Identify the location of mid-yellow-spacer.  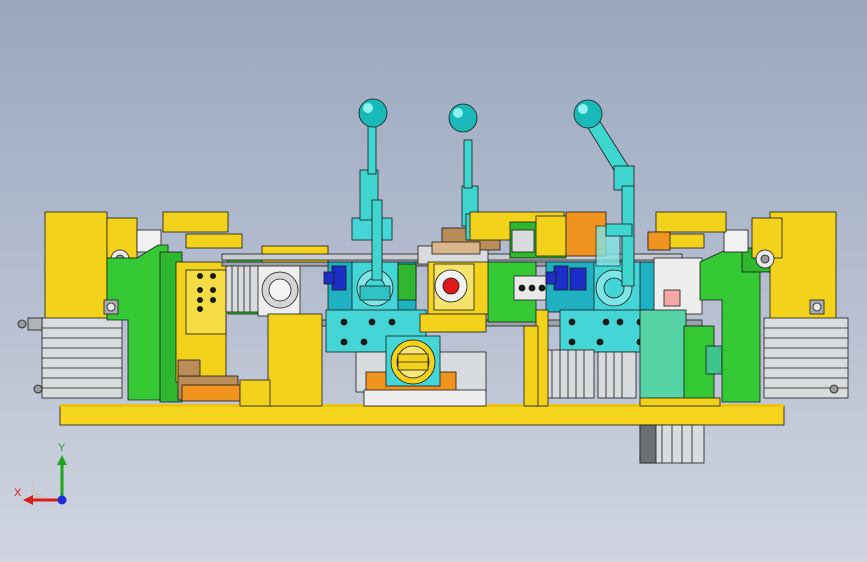
(680, 402).